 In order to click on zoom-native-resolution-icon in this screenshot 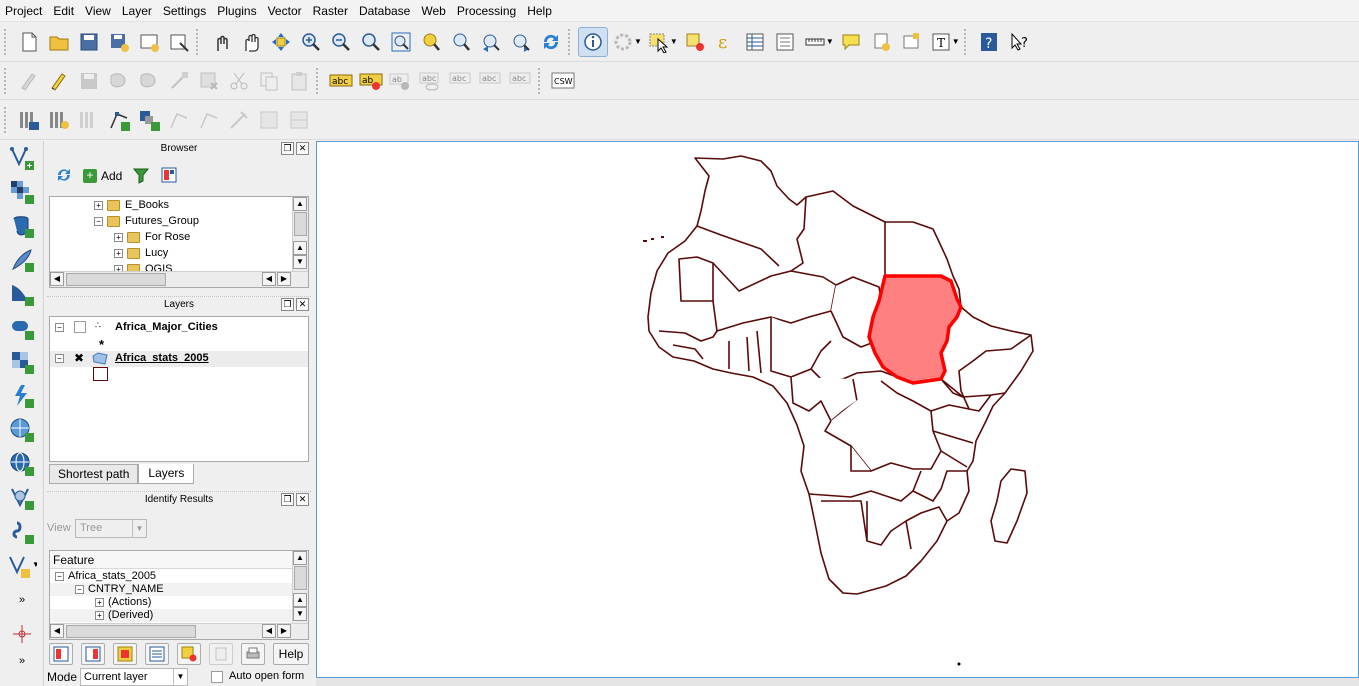, I will do `click(371, 42)`.